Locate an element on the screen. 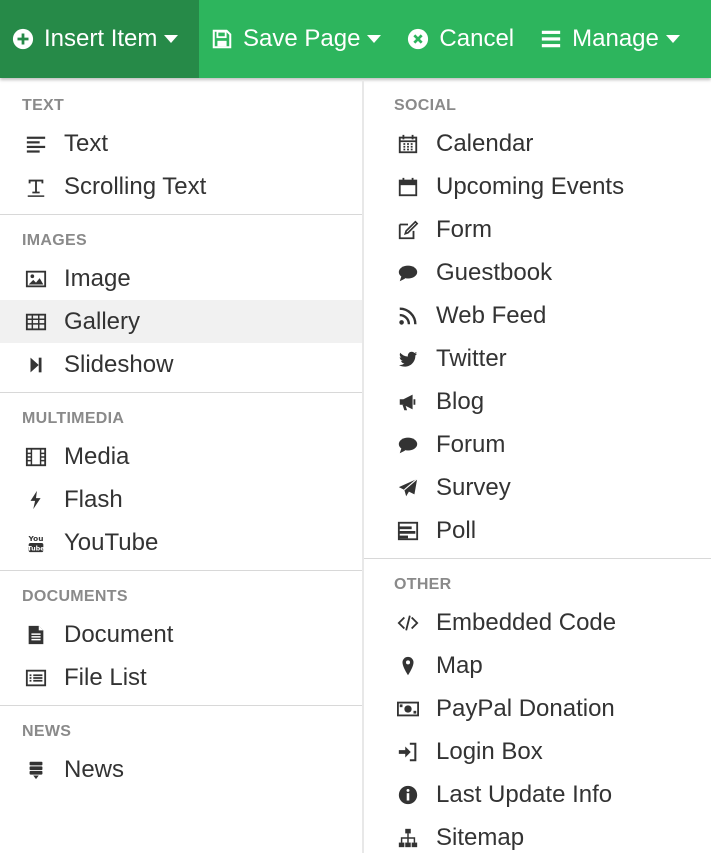  menu-item-label: Sitemap is located at coordinates (480, 837).